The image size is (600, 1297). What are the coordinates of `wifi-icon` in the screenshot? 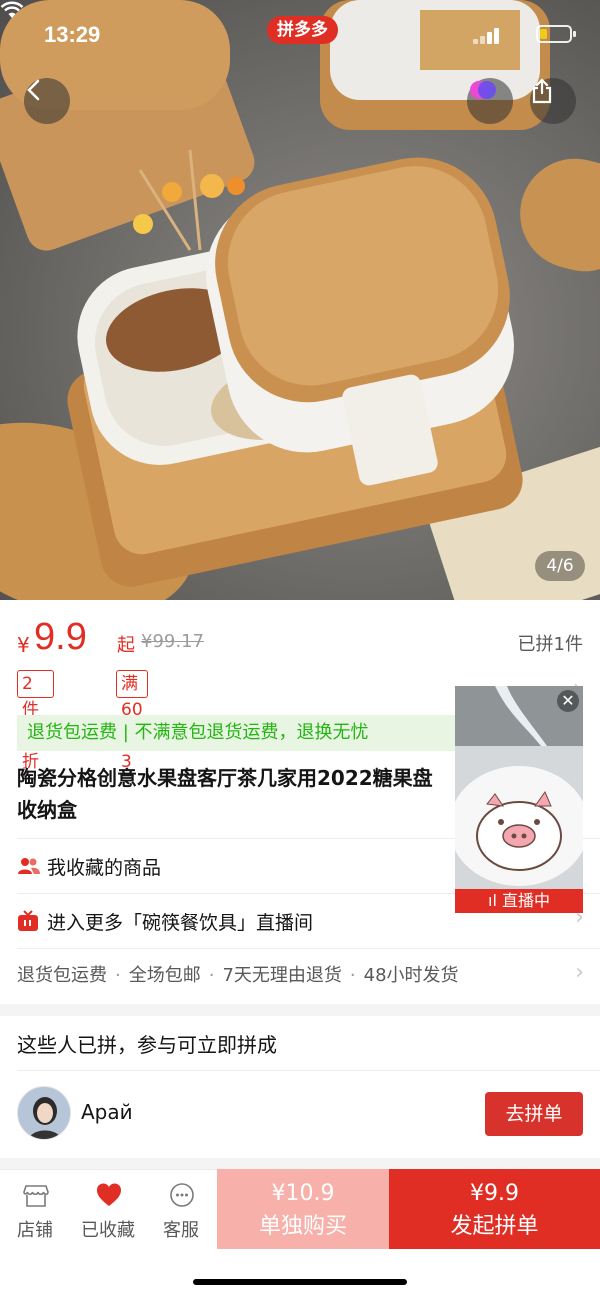 It's located at (12, 9).